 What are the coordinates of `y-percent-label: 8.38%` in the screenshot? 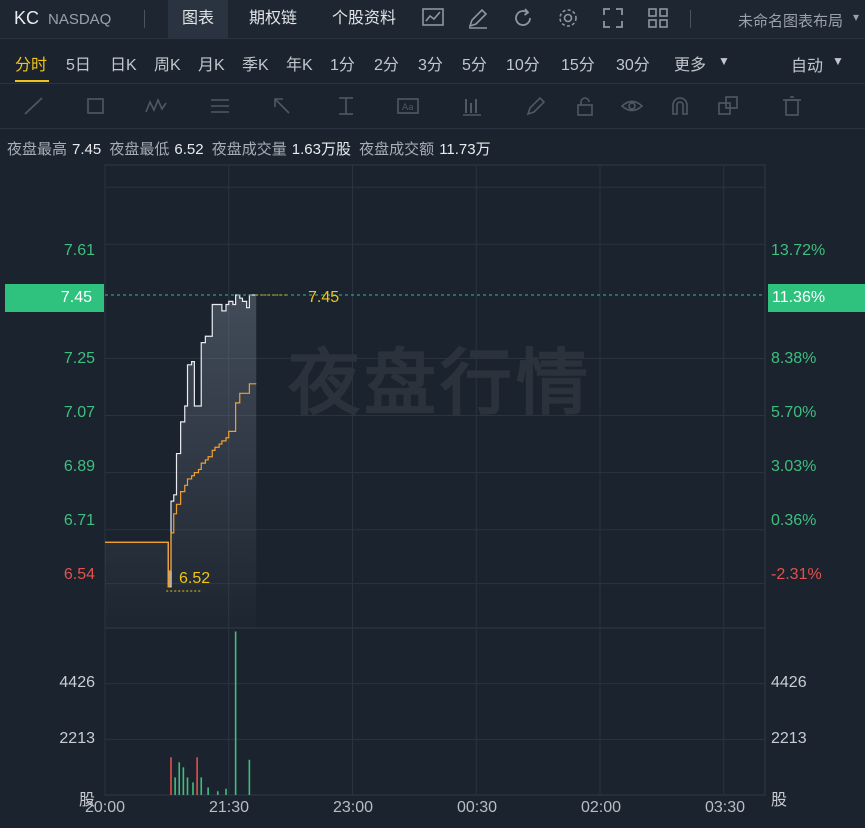 It's located at (794, 358).